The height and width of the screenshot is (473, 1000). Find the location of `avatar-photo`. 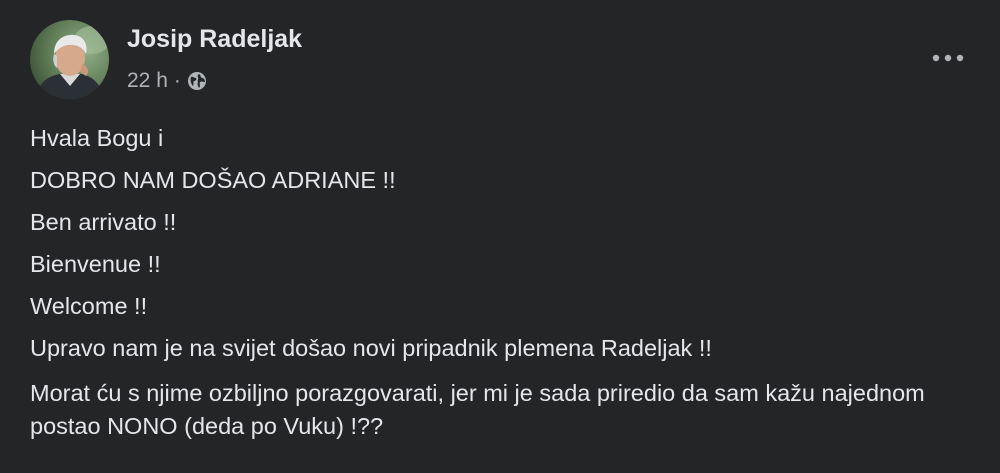

avatar-photo is located at coordinates (69, 59).